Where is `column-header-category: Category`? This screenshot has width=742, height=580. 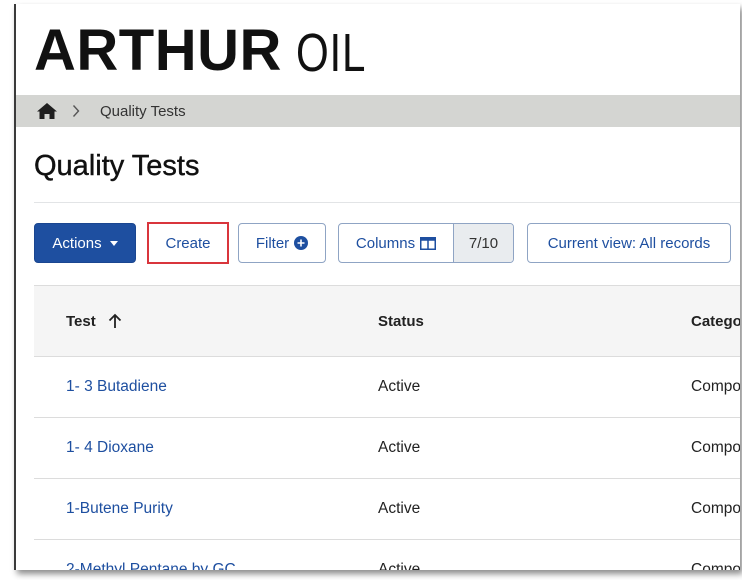 column-header-category: Category is located at coordinates (715, 321).